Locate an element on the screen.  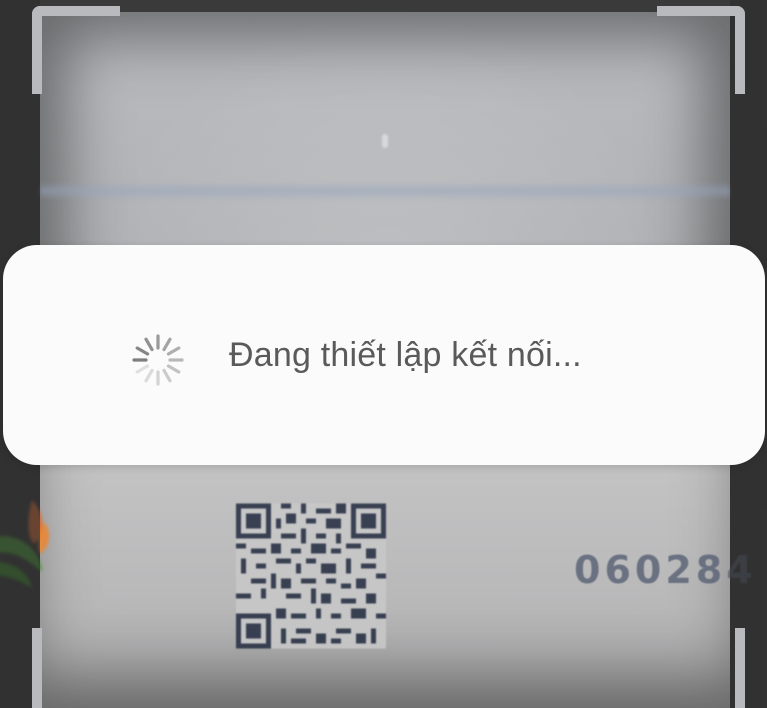
viewfinder-corner-top-left is located at coordinates (76, 50).